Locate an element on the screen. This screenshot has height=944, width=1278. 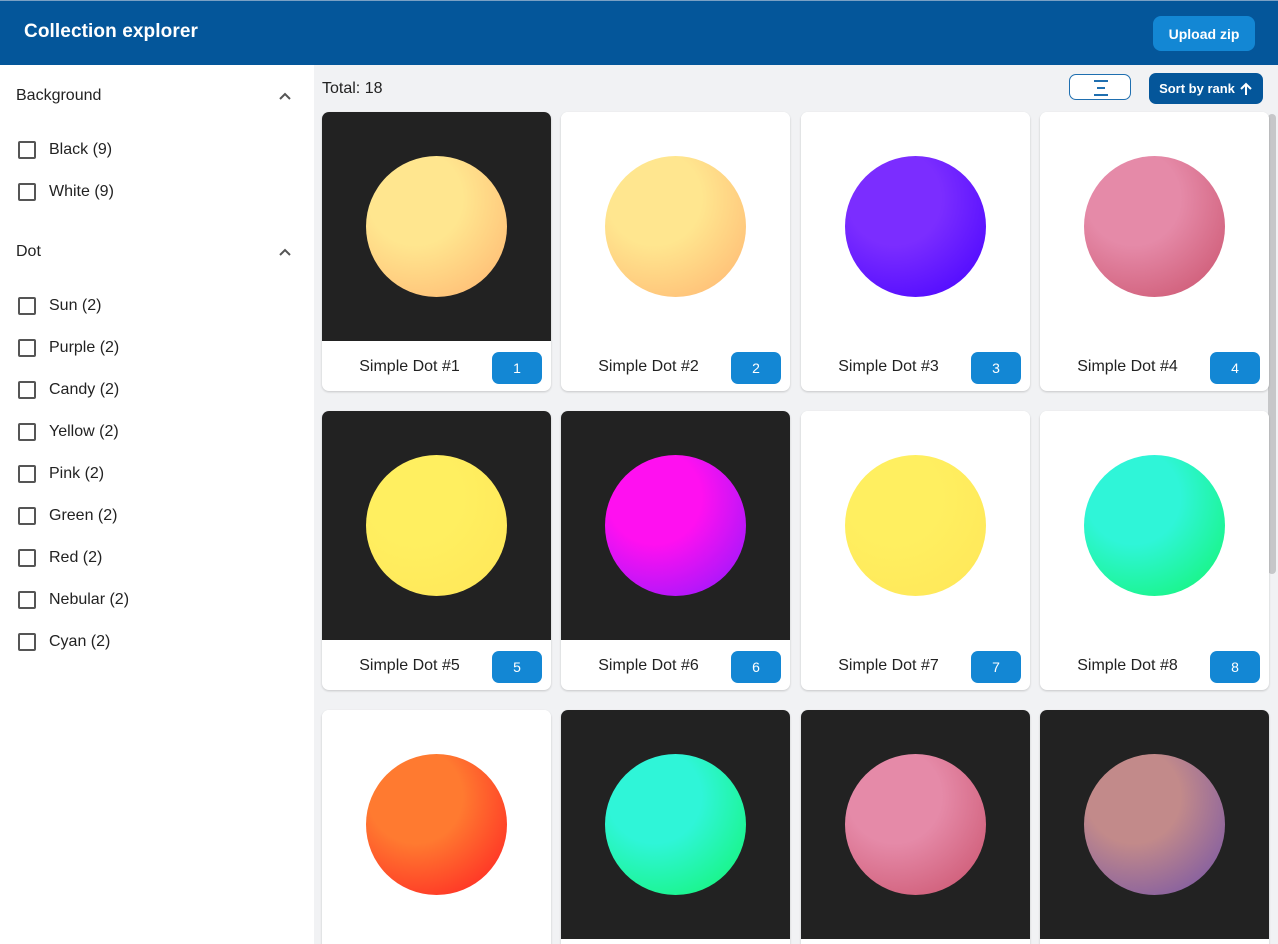
item-name: Simple Dot #7 is located at coordinates (888, 665).